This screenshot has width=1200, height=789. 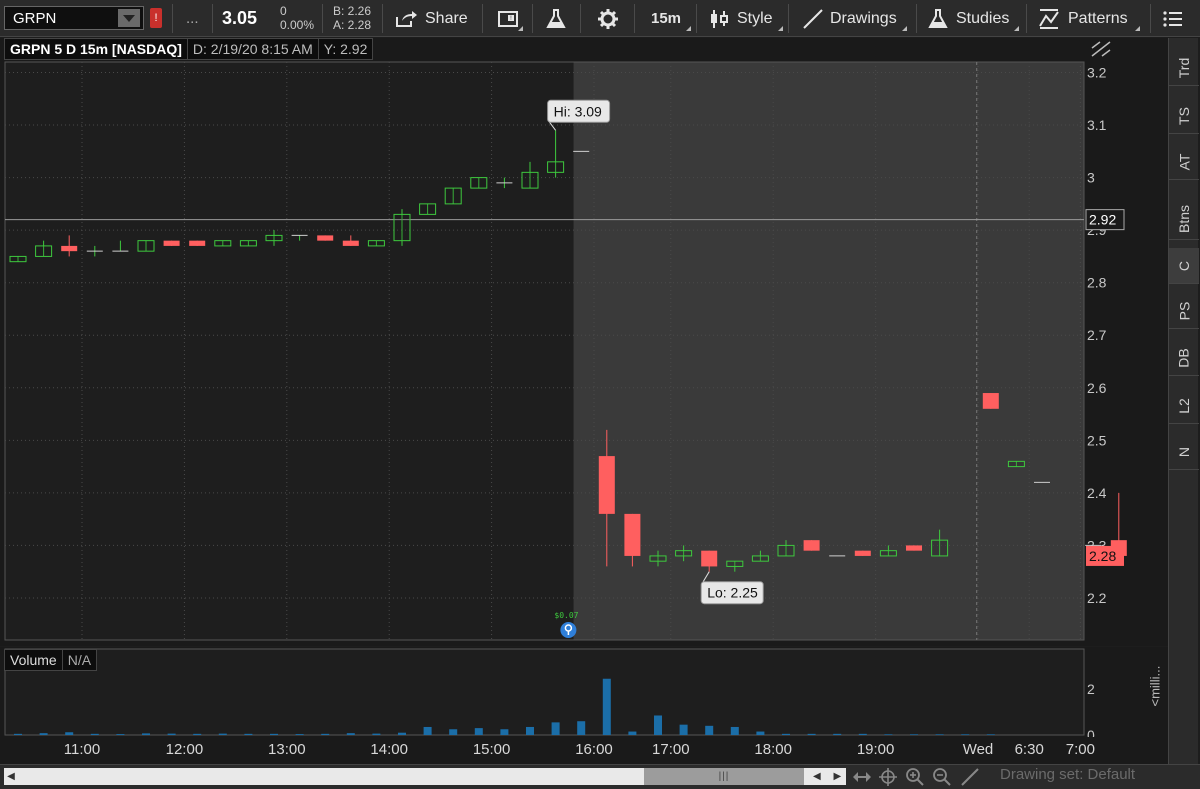 What do you see at coordinates (425, 776) in the screenshot?
I see `horizontal-scrollbar: ◀ ||| ◀ ▶` at bounding box center [425, 776].